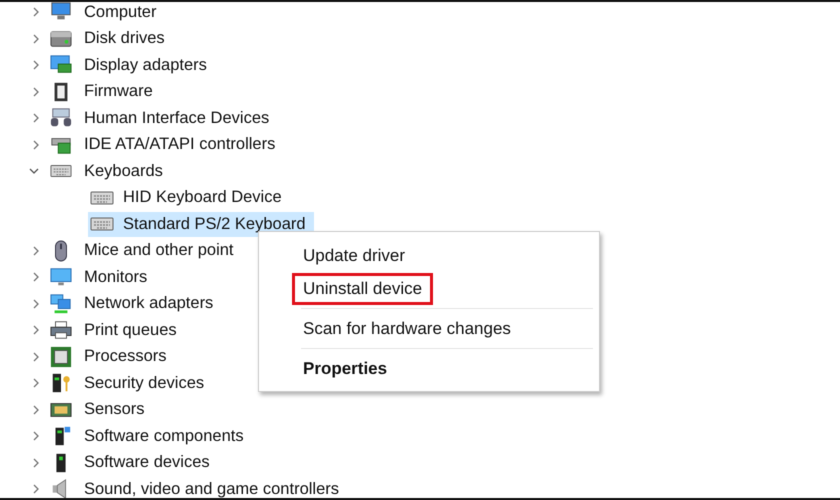 The image size is (840, 500). I want to click on computer-key-icon, so click(61, 383).